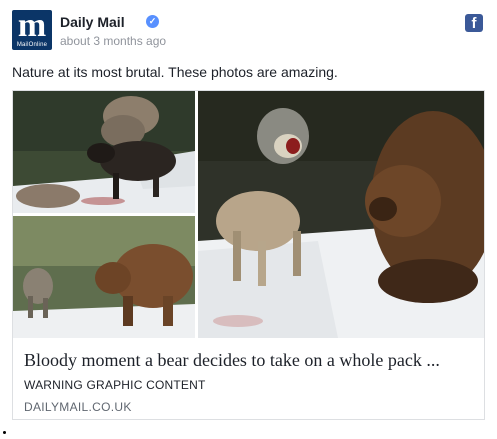 This screenshot has height=439, width=497. I want to click on avatar-logo-letter: m, so click(32, 27).